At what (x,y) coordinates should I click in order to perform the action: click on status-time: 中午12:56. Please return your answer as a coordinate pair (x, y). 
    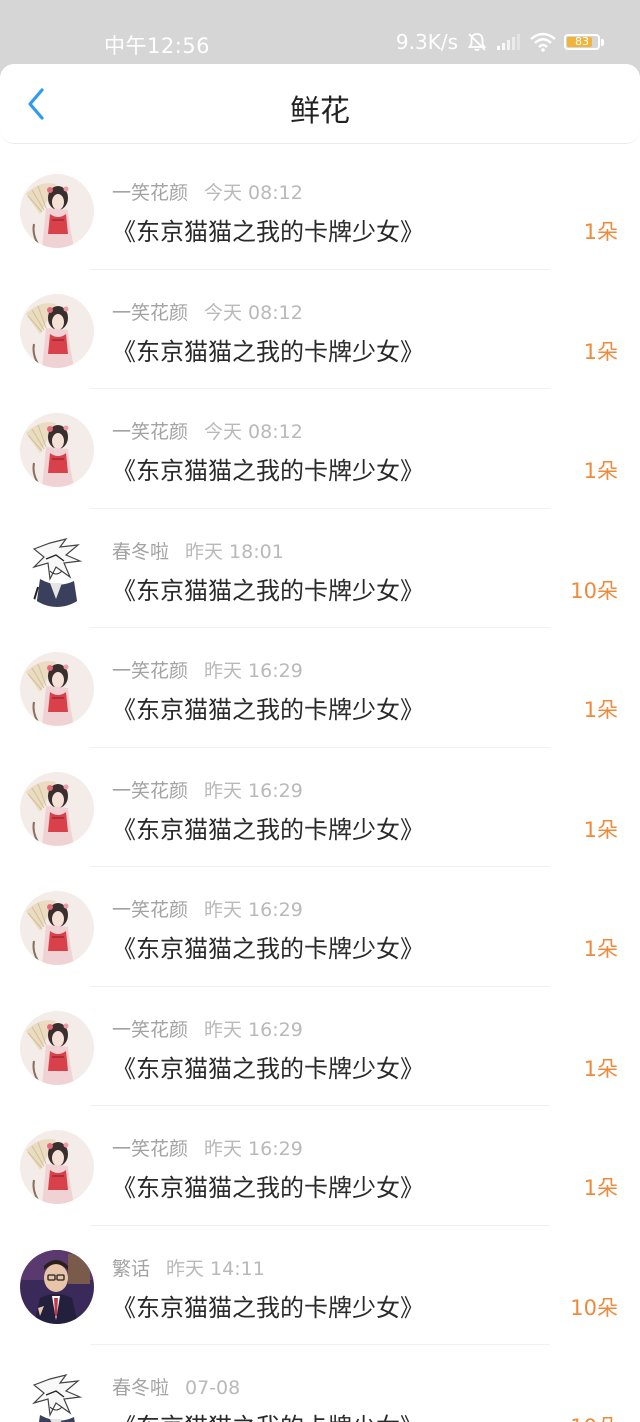
    Looking at the image, I should click on (157, 46).